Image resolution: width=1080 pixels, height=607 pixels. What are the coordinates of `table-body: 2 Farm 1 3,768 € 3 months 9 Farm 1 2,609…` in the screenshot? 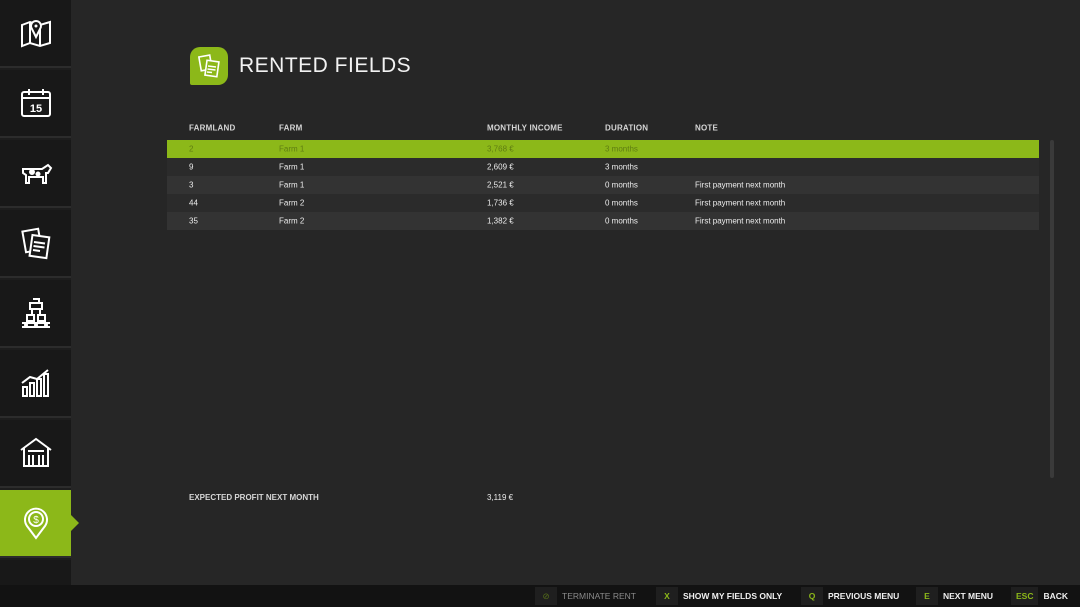 It's located at (603, 185).